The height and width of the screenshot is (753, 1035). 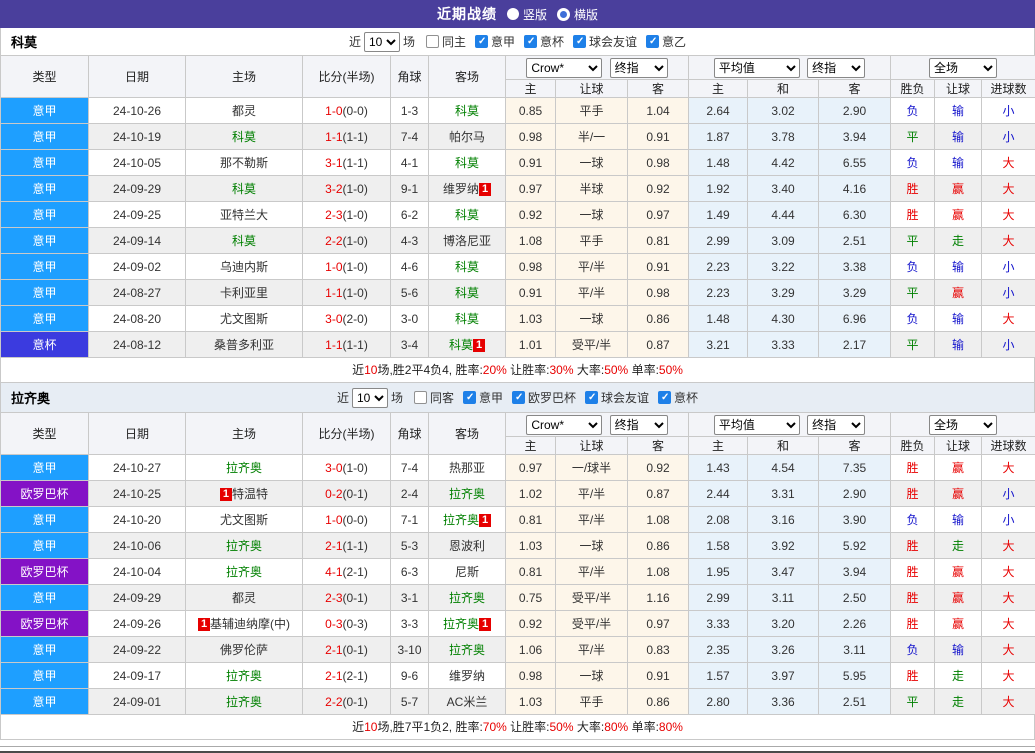 What do you see at coordinates (855, 293) in the screenshot?
I see `average-odds: 3.29` at bounding box center [855, 293].